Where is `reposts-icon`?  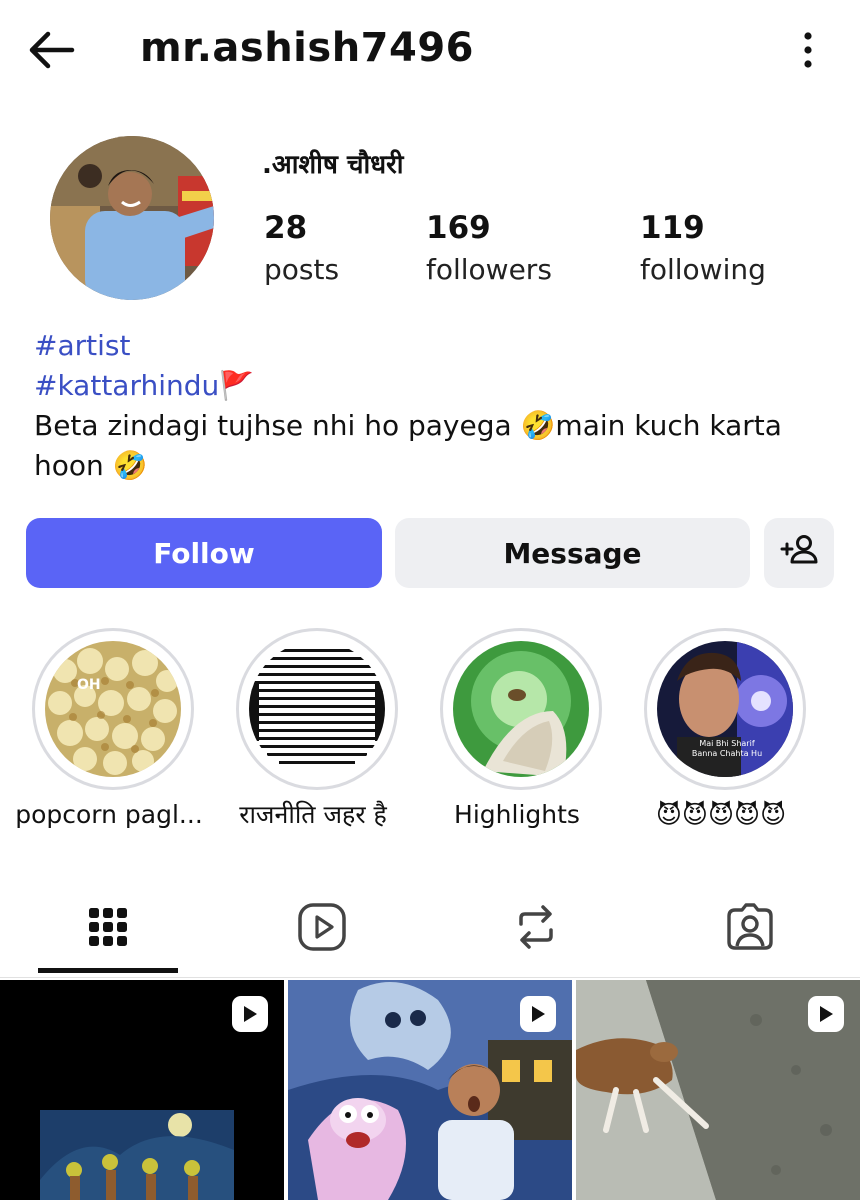 reposts-icon is located at coordinates (536, 929).